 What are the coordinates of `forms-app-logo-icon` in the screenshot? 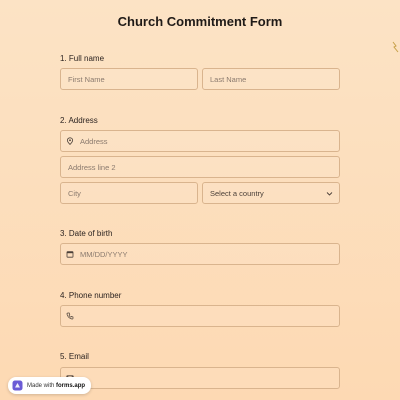 It's located at (17, 385).